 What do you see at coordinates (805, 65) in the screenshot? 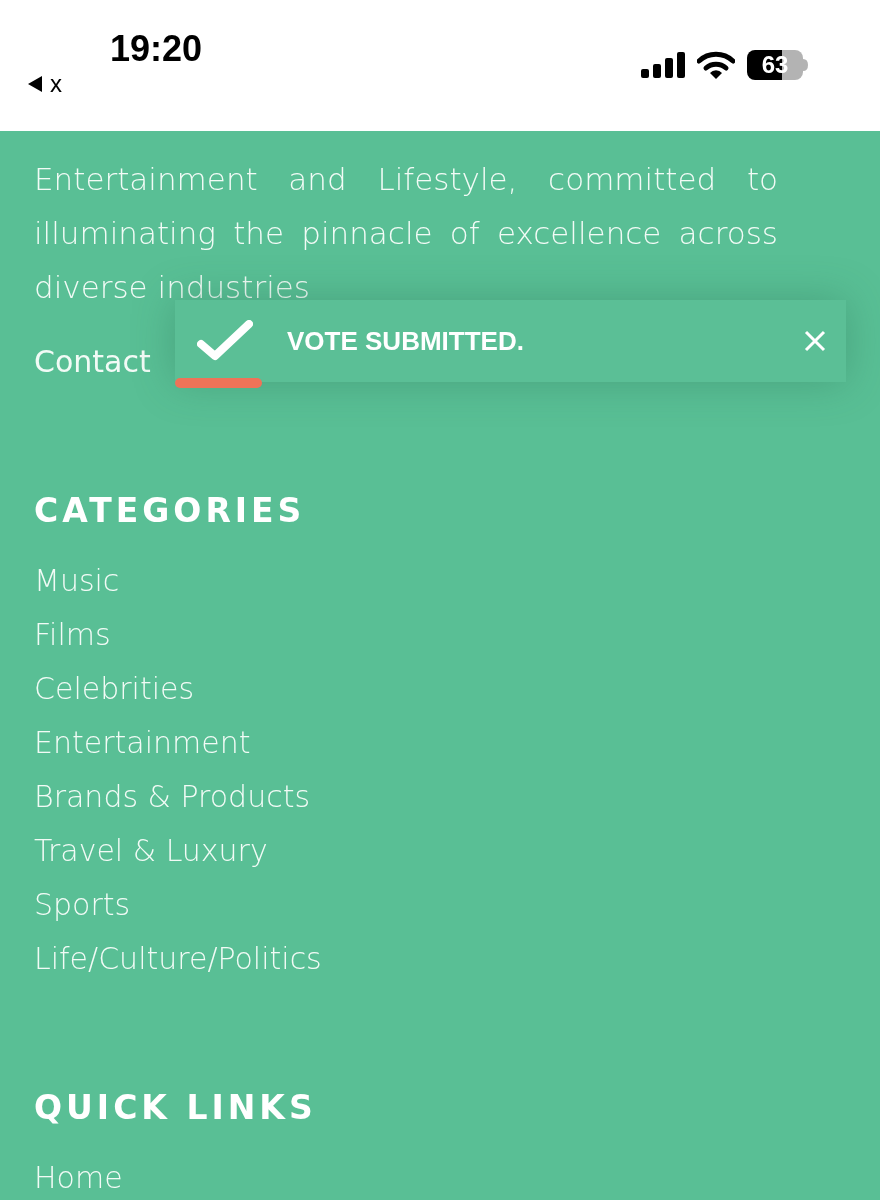
I see `battery-tip-icon` at bounding box center [805, 65].